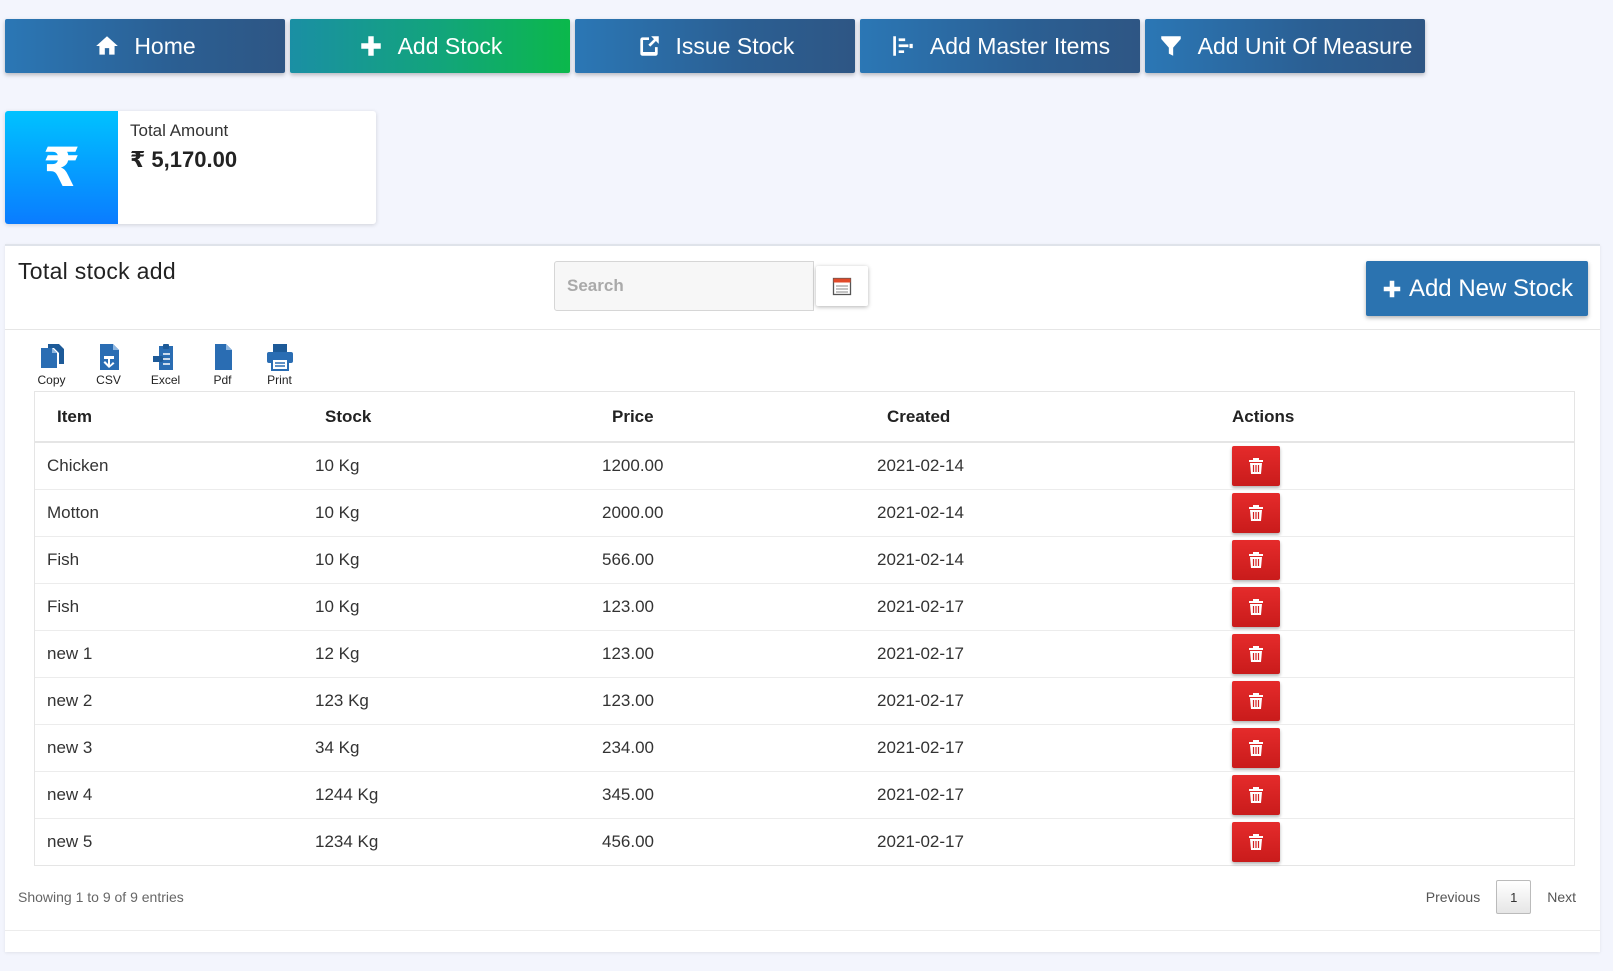 The height and width of the screenshot is (971, 1613). Describe the element at coordinates (1305, 45) in the screenshot. I see `add-unit-of-measure-button-label: Add Unit Of Measure` at that location.